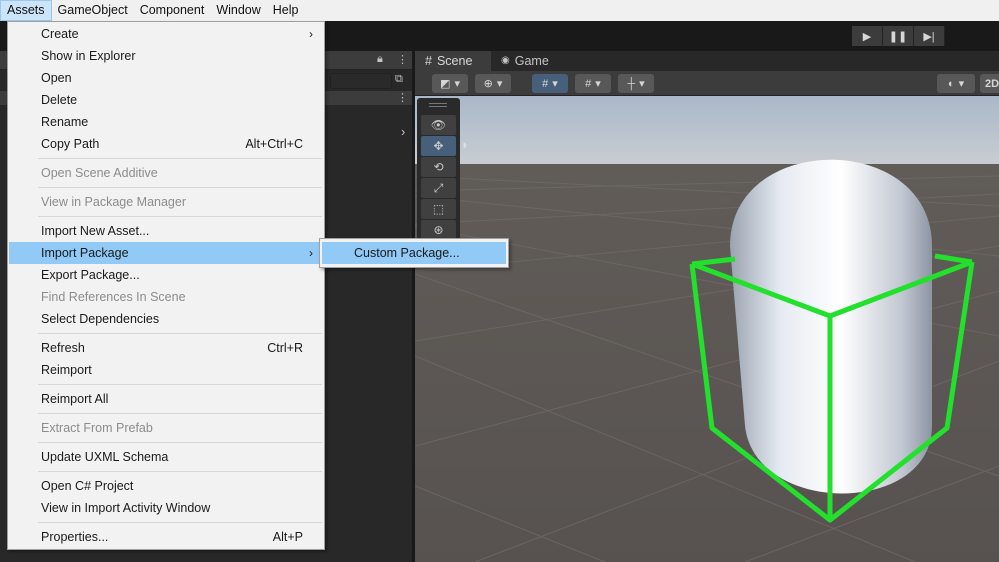  I want to click on move-tool: ✥, so click(438, 146).